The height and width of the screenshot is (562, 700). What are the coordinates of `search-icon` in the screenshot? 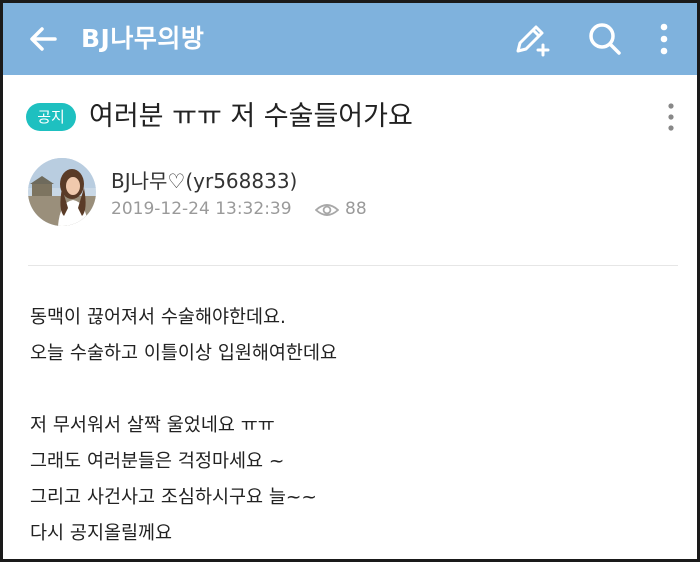 It's located at (605, 39).